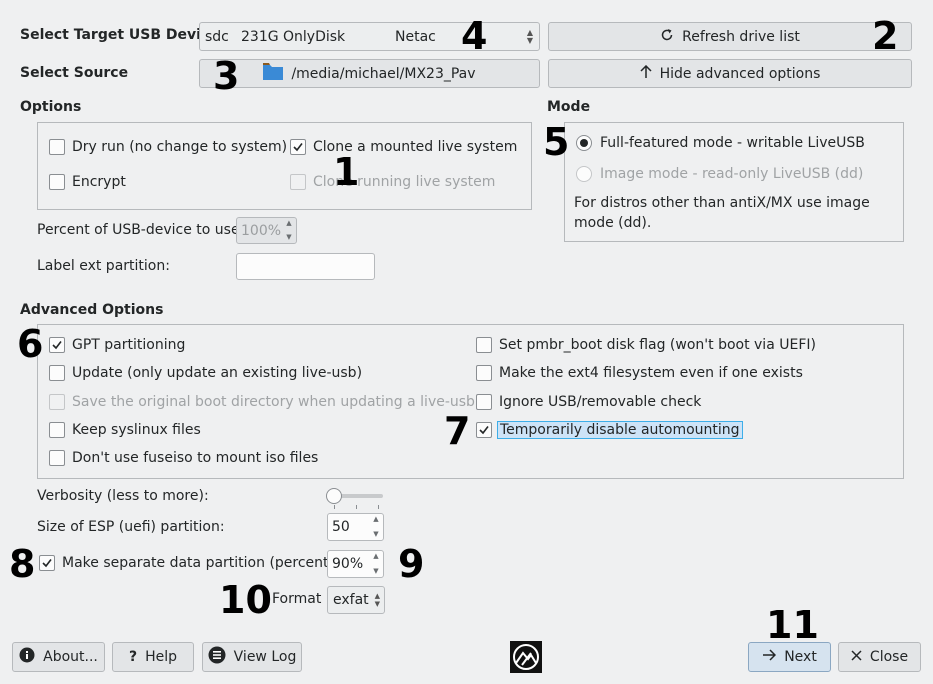  I want to click on percent-usb-value: 100%, so click(261, 230).